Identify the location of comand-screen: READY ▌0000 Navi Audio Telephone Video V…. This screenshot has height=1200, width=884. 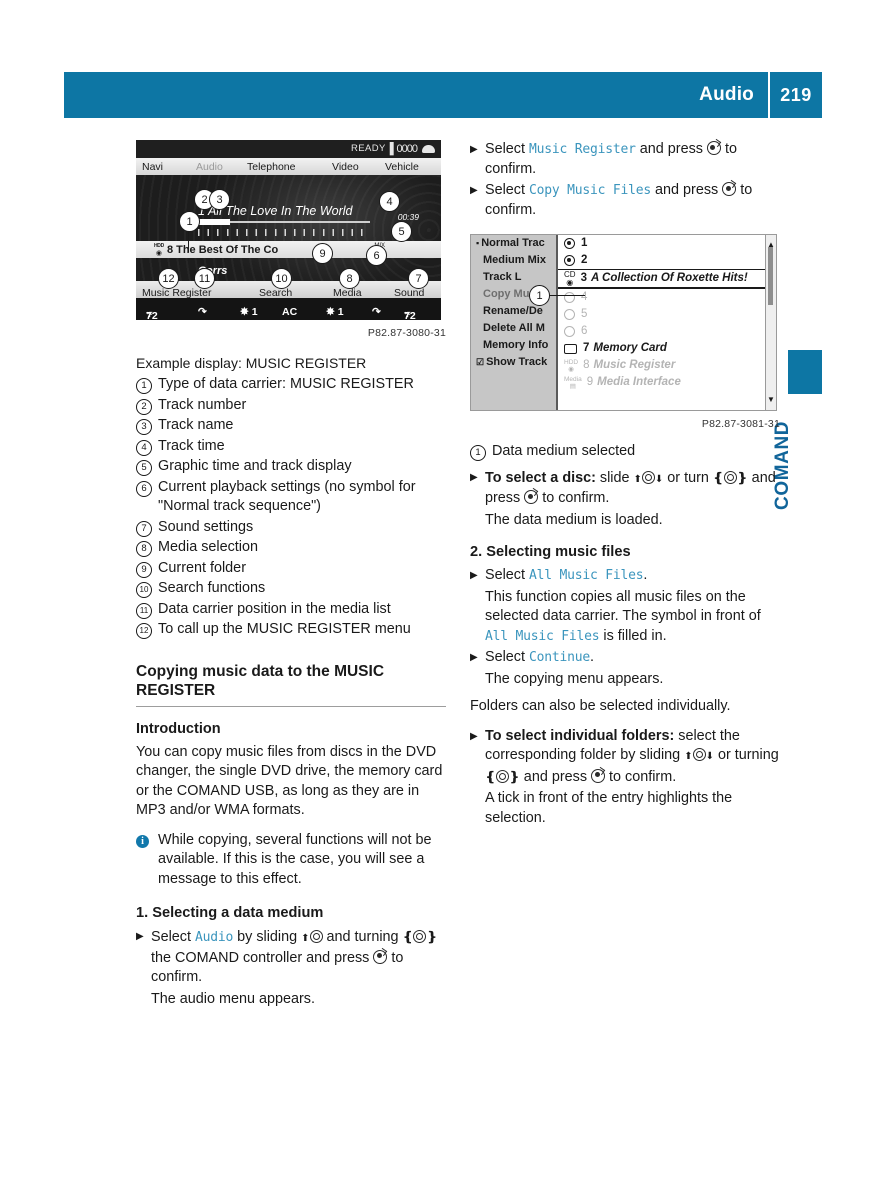
(288, 230).